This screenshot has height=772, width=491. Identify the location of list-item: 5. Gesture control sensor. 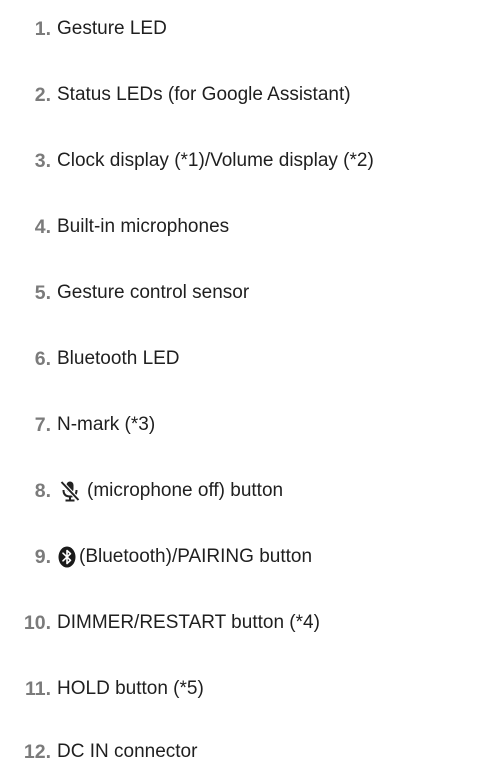
(245, 293).